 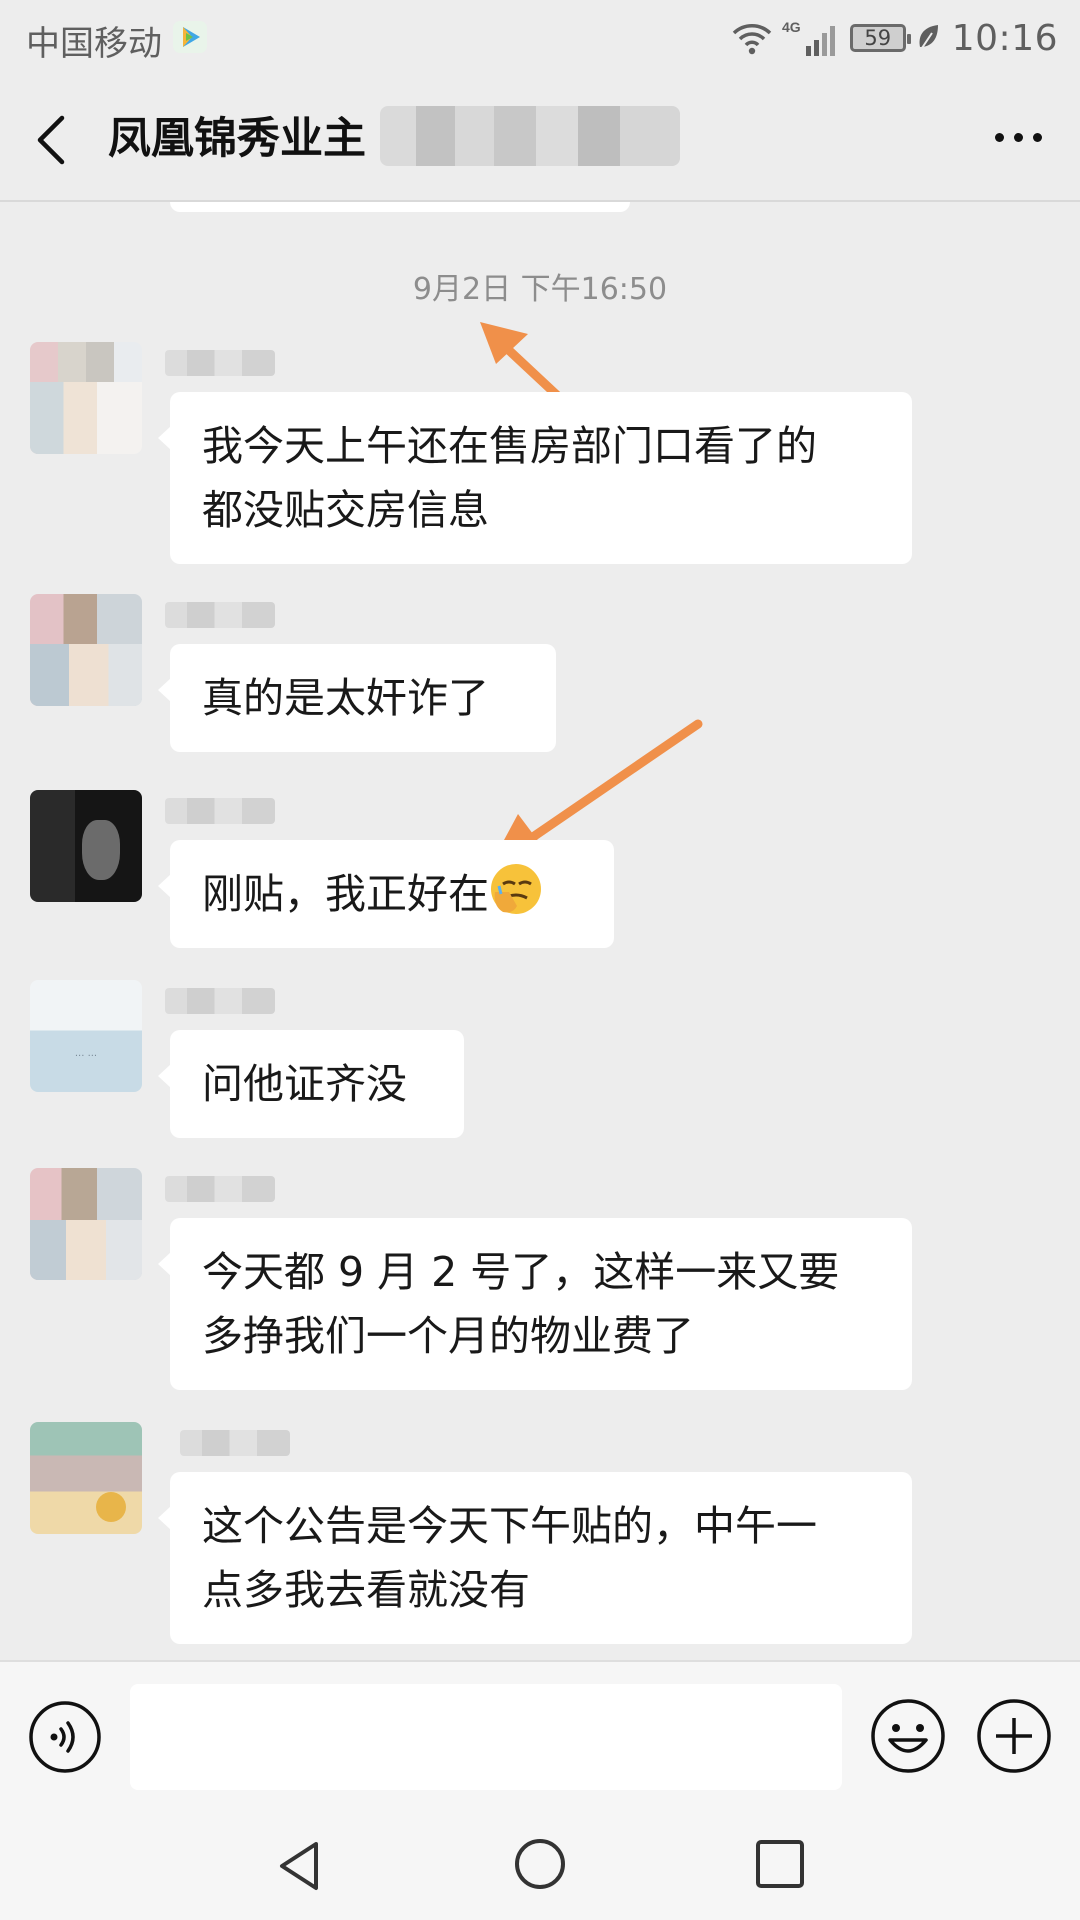 What do you see at coordinates (1018, 137) in the screenshot?
I see `more-icon` at bounding box center [1018, 137].